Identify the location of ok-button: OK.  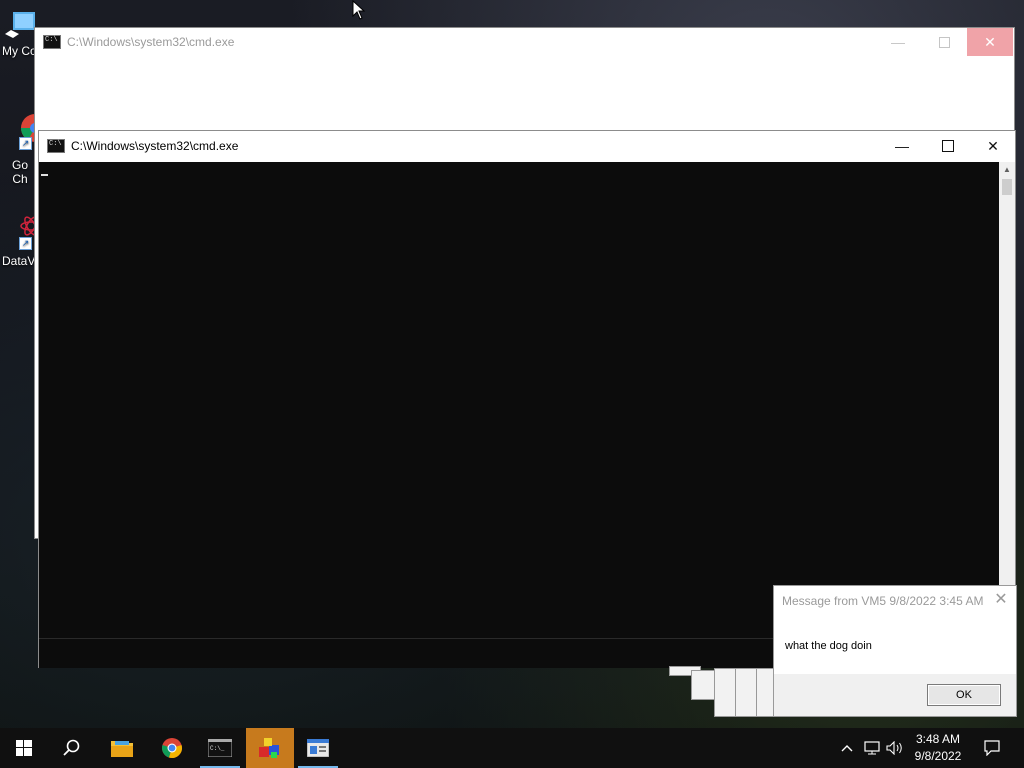
(964, 695).